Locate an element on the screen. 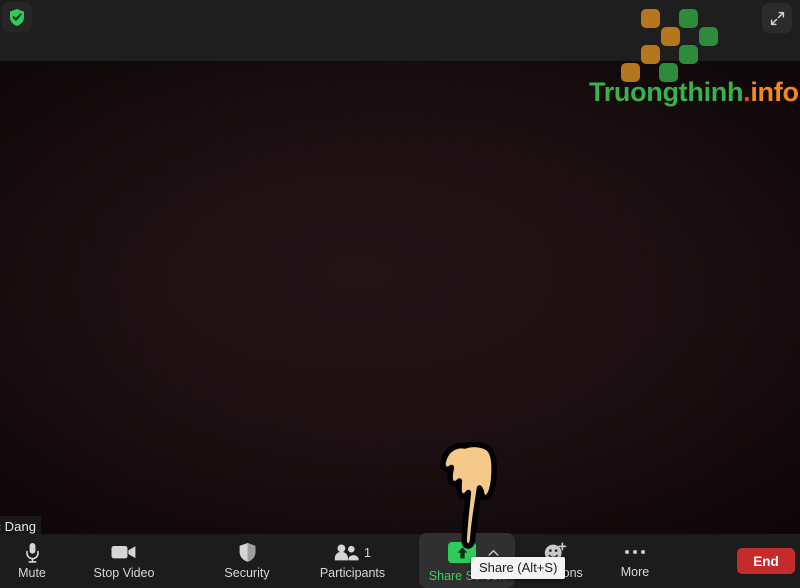 The height and width of the screenshot is (588, 800). video-camera-glyph is located at coordinates (123, 552).